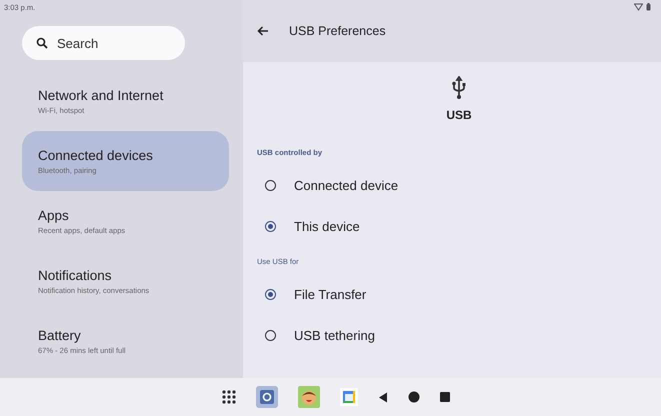 This screenshot has height=416, width=661. Describe the element at coordinates (229, 397) in the screenshot. I see `app-grid-icon` at that location.